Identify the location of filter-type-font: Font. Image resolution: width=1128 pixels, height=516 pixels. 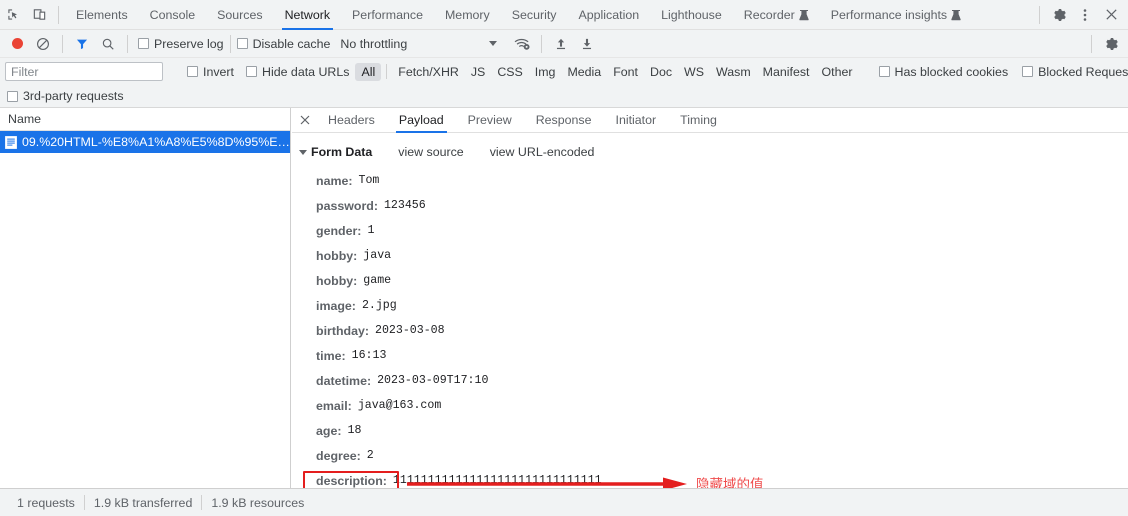
(625, 72).